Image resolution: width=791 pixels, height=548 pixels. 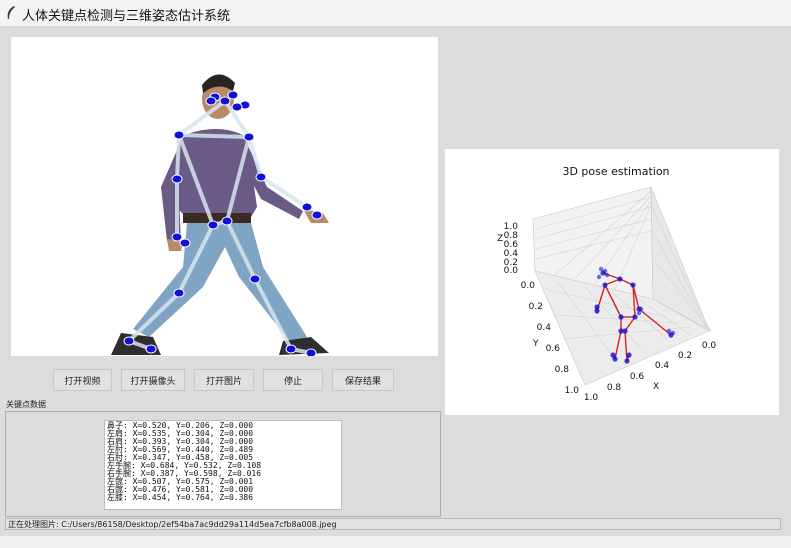 What do you see at coordinates (709, 346) in the screenshot?
I see `x-tick: 0.0` at bounding box center [709, 346].